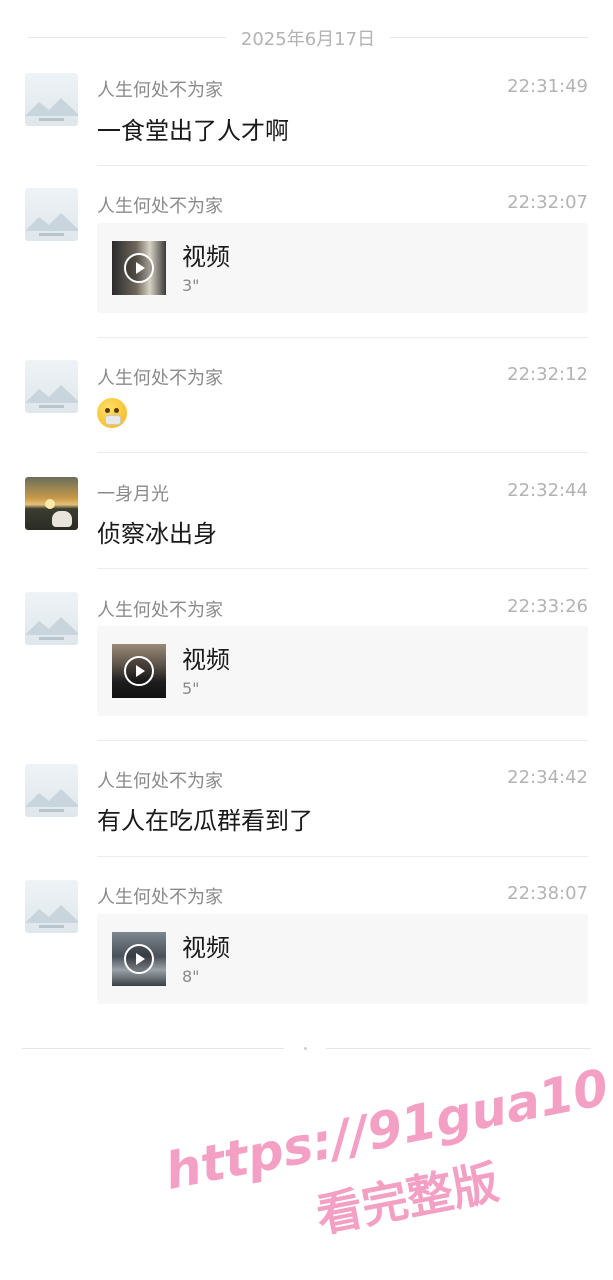 This screenshot has width=613, height=1280. What do you see at coordinates (547, 374) in the screenshot?
I see `message-time: 22:32:12` at bounding box center [547, 374].